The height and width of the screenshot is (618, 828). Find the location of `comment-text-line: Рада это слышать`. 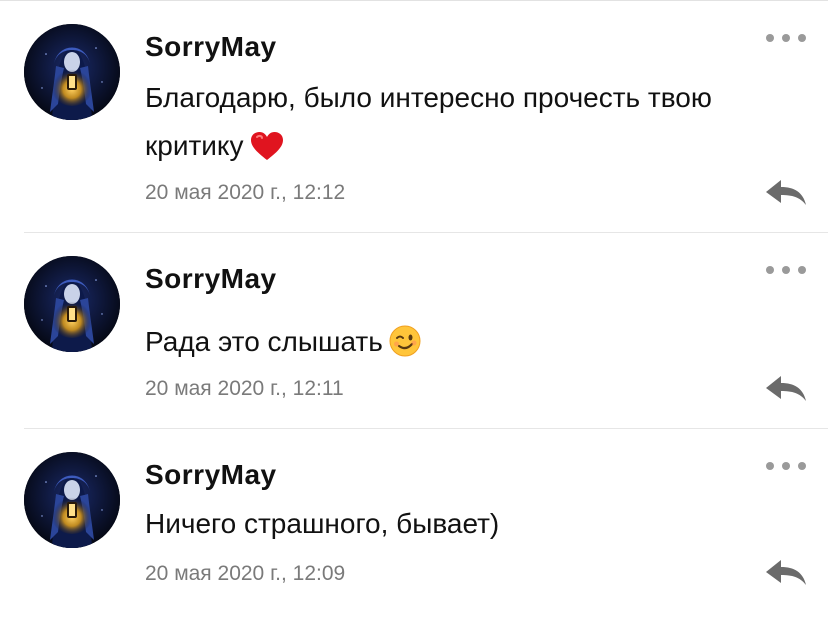

comment-text-line: Рада это слышать is located at coordinates (264, 341).